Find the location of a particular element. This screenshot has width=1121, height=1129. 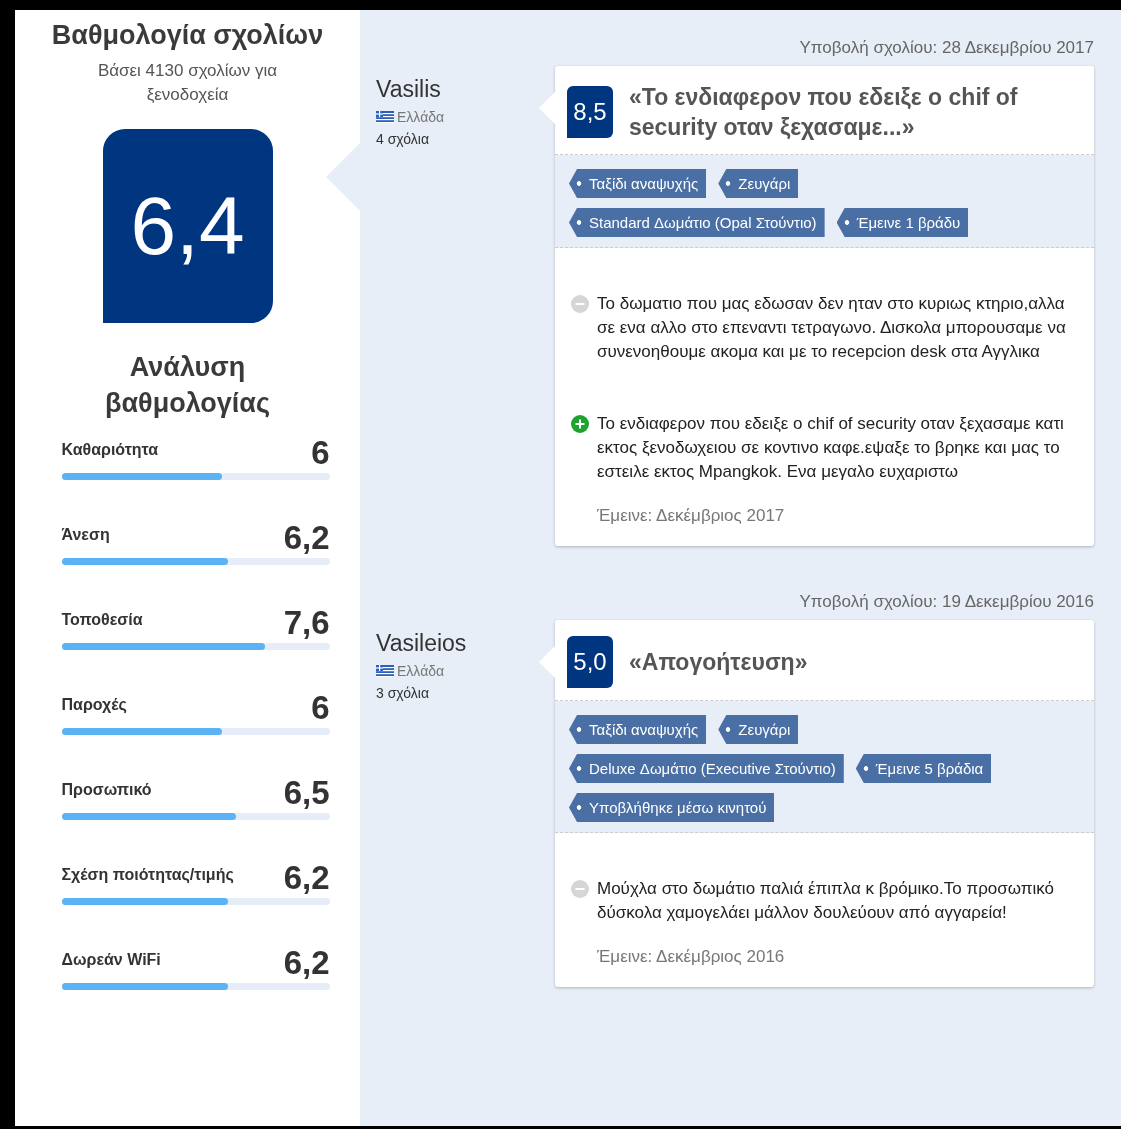

review-score: 8,5 is located at coordinates (590, 112).